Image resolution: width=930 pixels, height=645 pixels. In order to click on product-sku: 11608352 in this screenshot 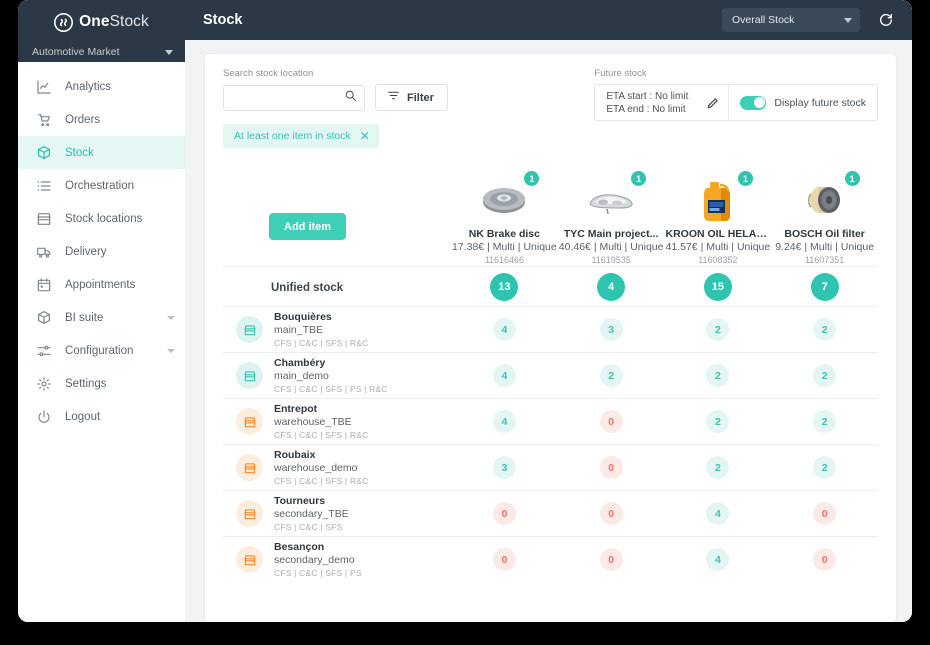, I will do `click(718, 260)`.